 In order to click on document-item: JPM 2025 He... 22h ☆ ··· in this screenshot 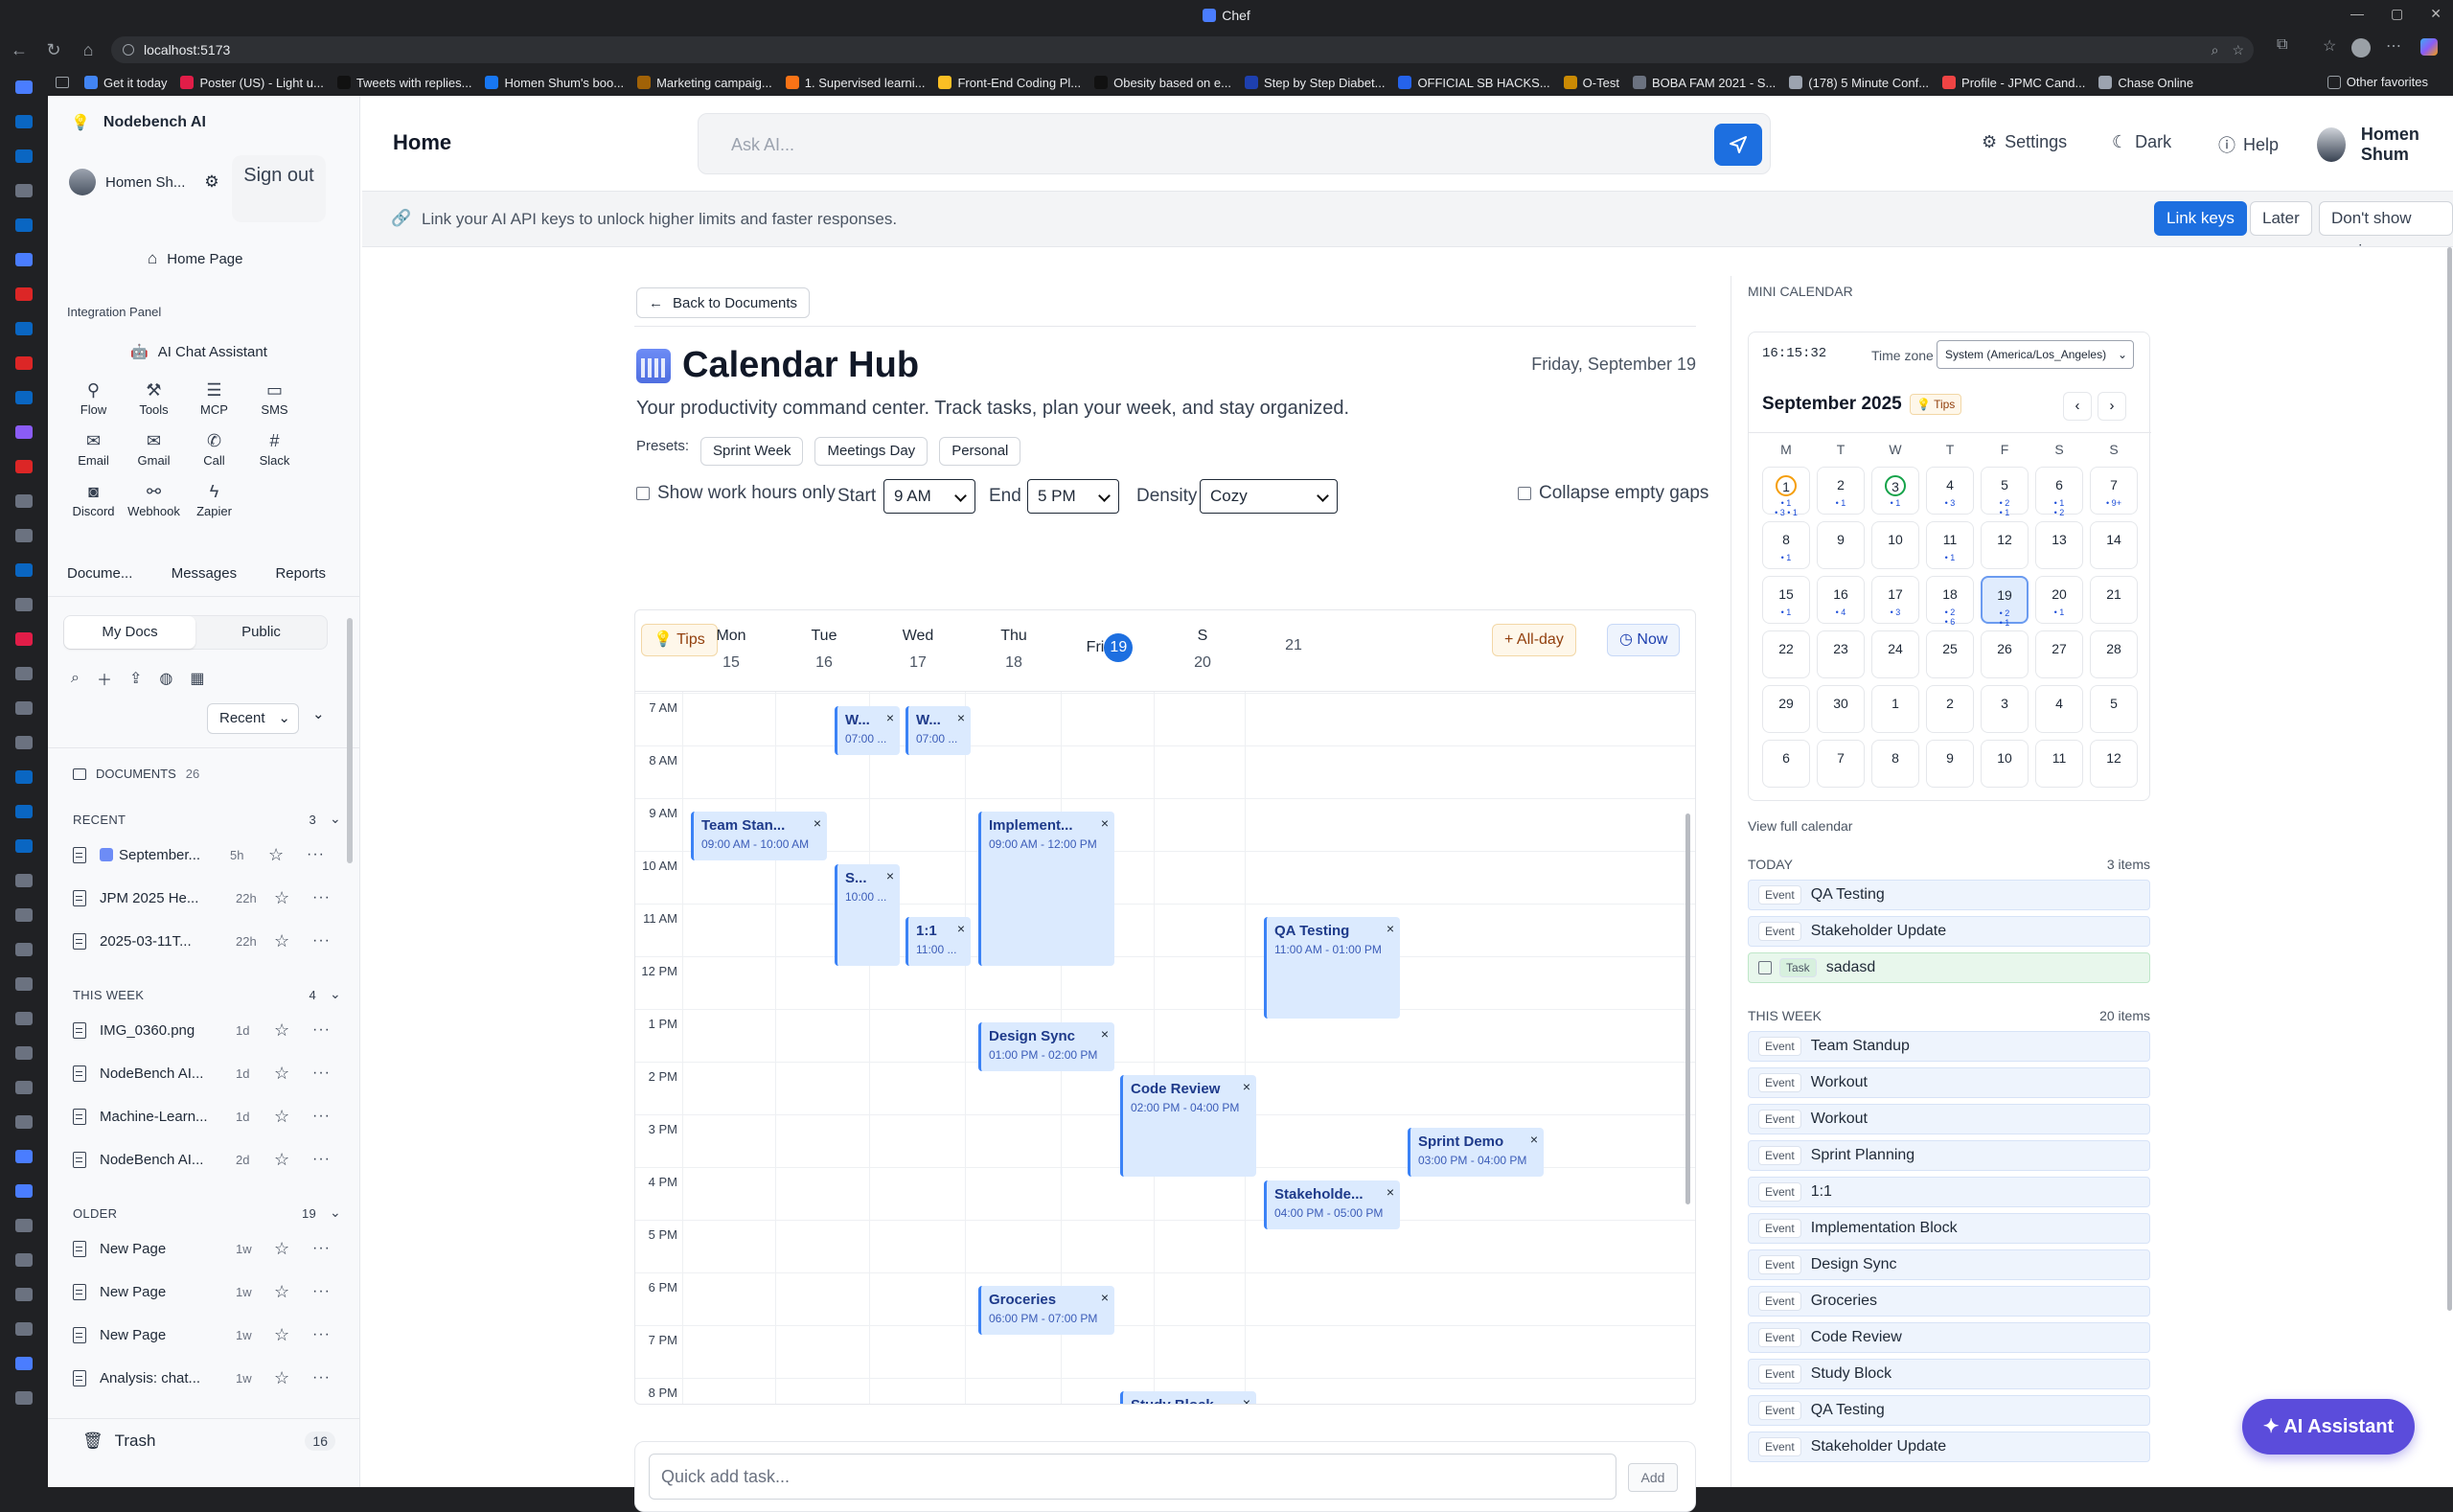, I will do `click(207, 897)`.